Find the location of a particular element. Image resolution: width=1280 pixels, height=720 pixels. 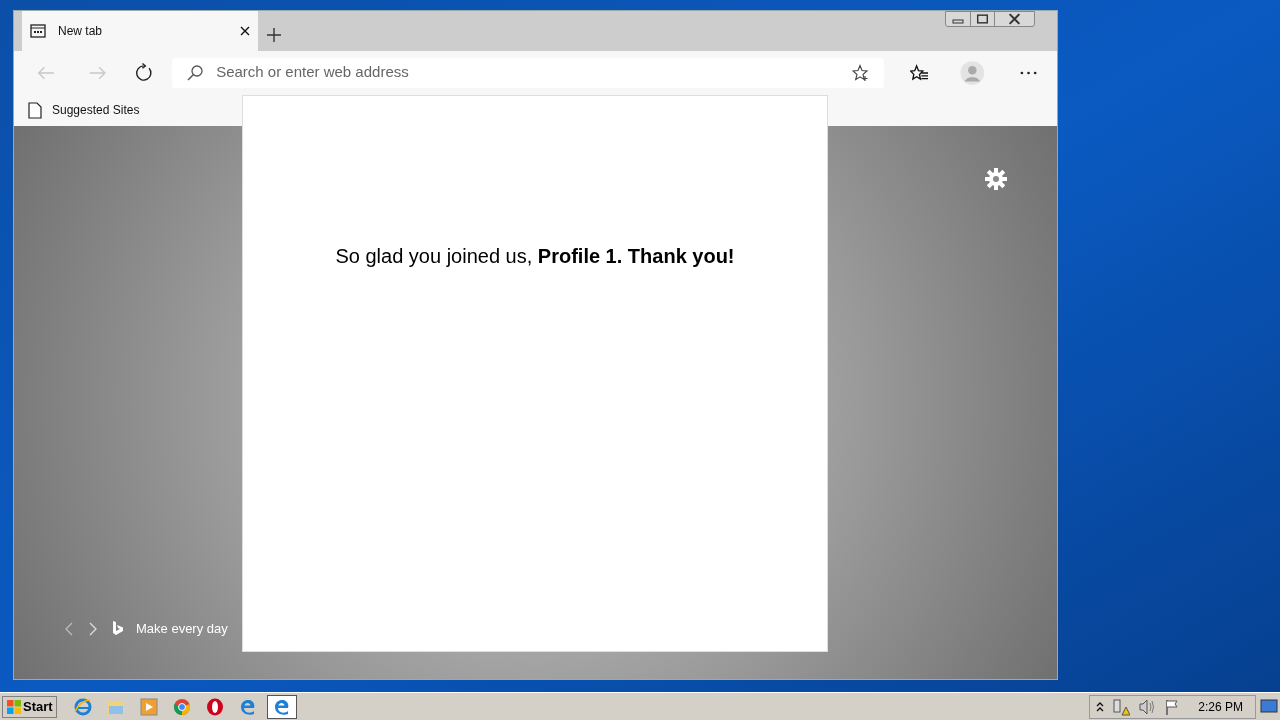

more-icon is located at coordinates (1028, 72).